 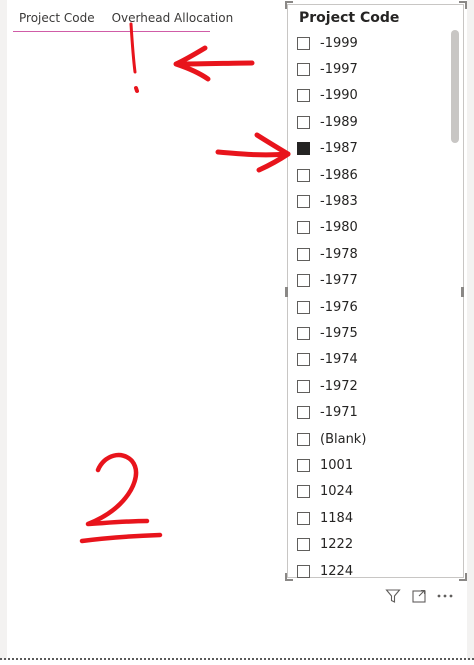 What do you see at coordinates (215, 63) in the screenshot?
I see `arrow-left-annotation` at bounding box center [215, 63].